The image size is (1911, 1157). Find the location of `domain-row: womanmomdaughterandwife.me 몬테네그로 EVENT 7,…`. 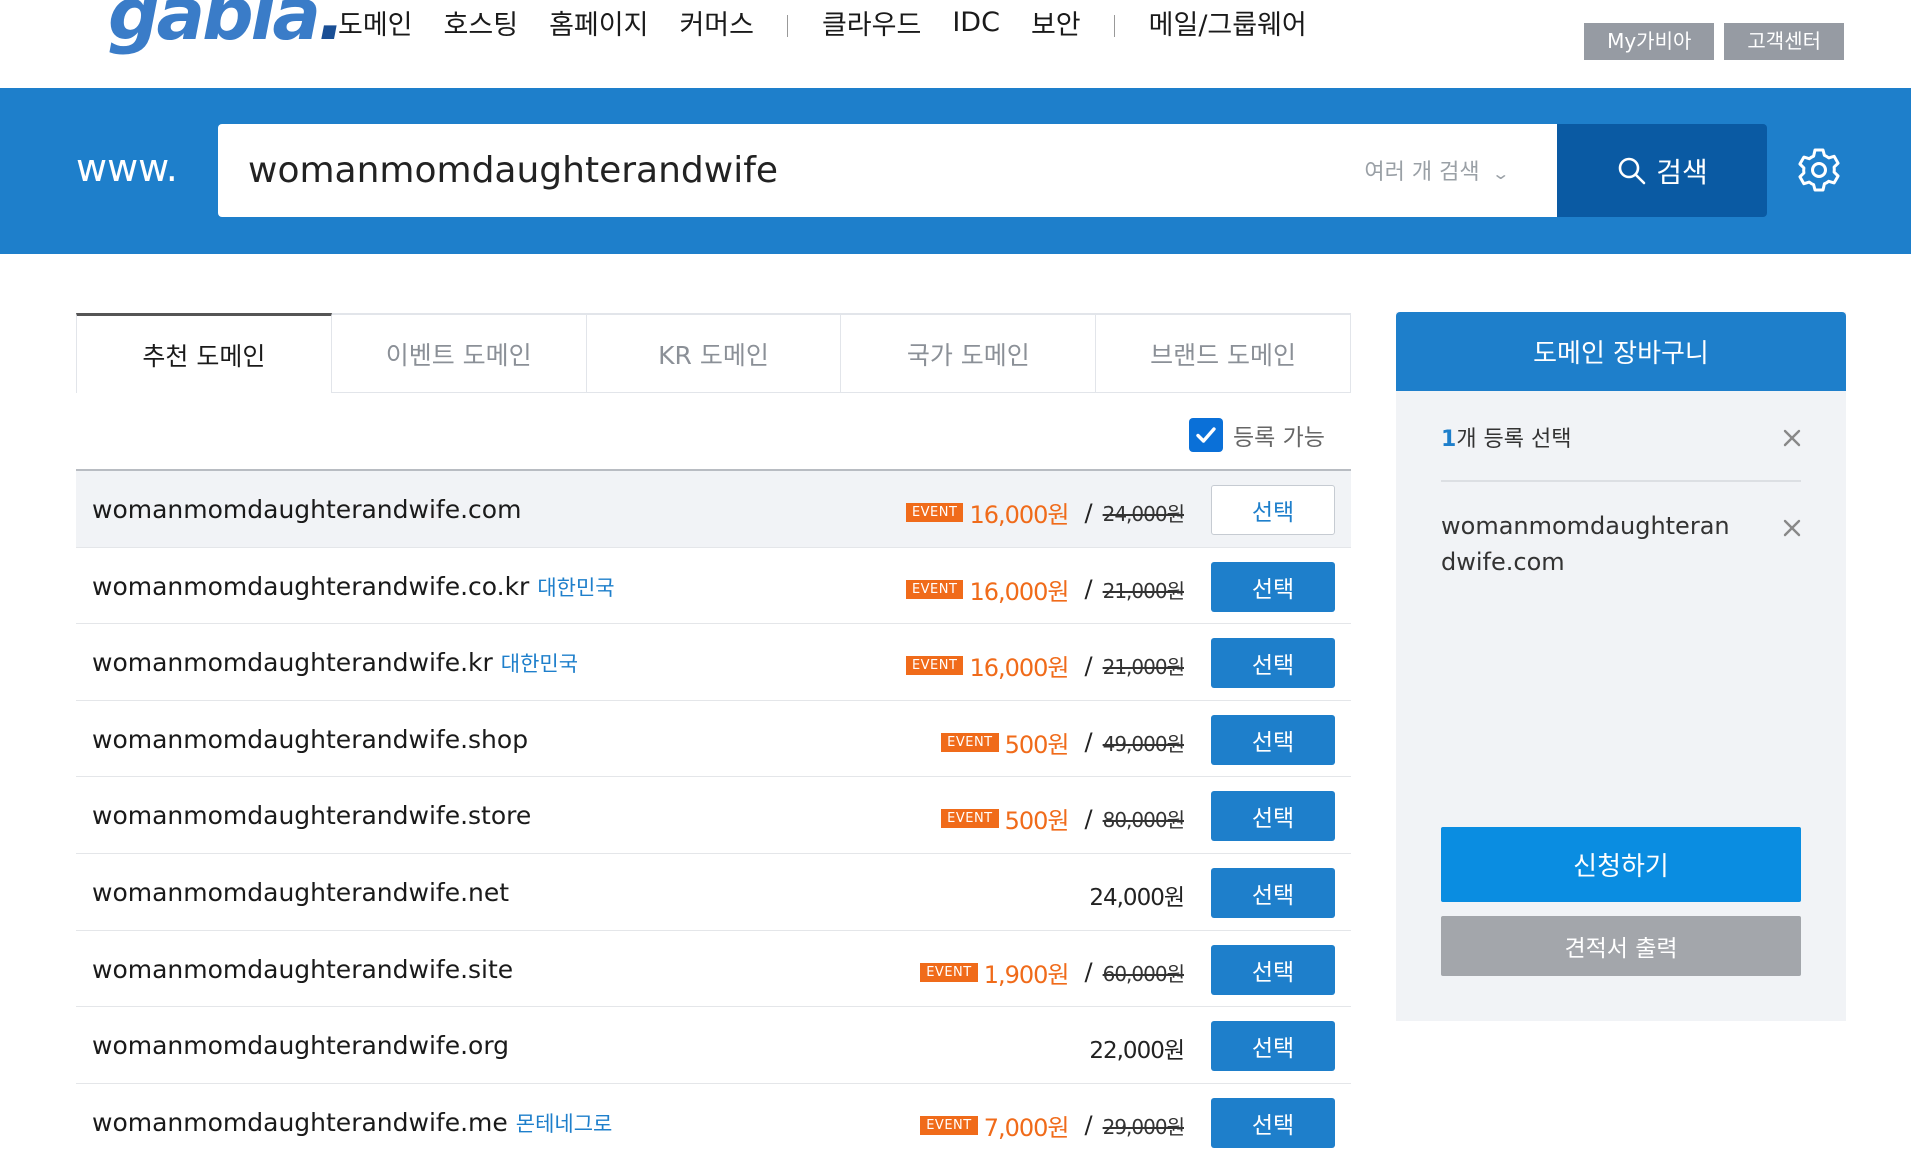

domain-row: womanmomdaughterandwife.me 몬테네그로 EVENT 7,… is located at coordinates (713, 1120).